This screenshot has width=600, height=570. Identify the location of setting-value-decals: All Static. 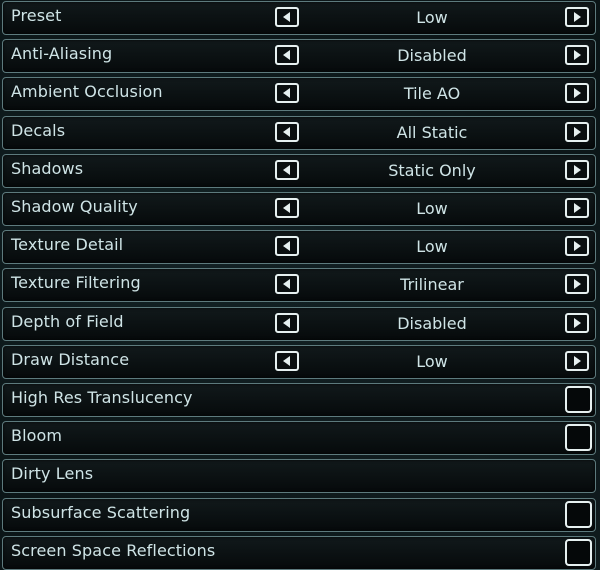
(432, 132).